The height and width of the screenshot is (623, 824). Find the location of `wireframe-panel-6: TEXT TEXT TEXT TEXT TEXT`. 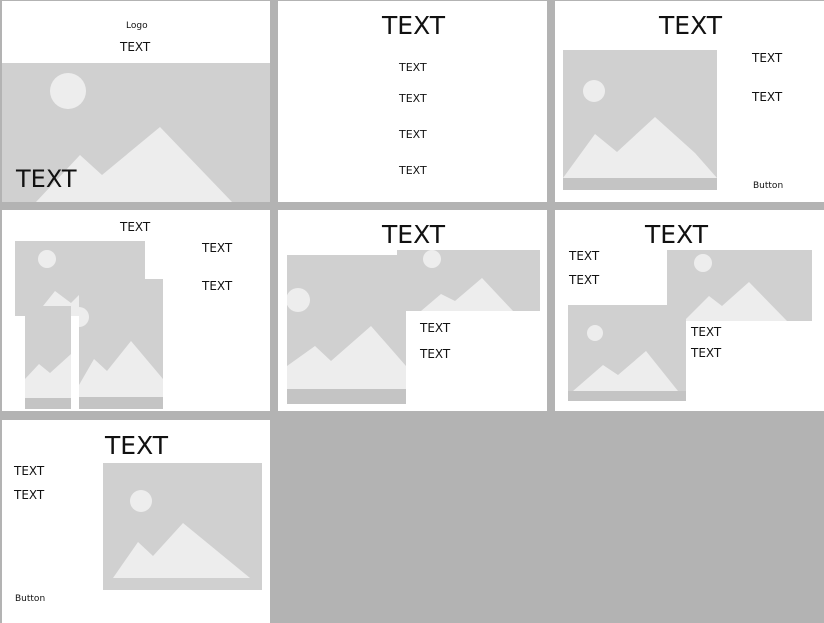

wireframe-panel-6: TEXT TEXT TEXT TEXT TEXT is located at coordinates (689, 310).